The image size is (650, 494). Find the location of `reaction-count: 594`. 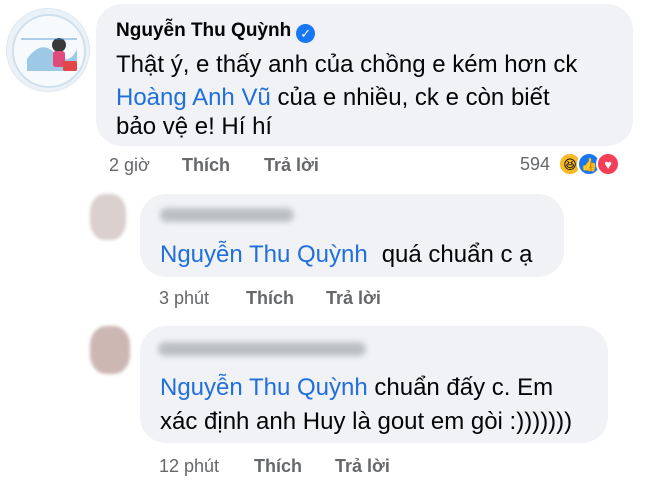

reaction-count: 594 is located at coordinates (535, 163).